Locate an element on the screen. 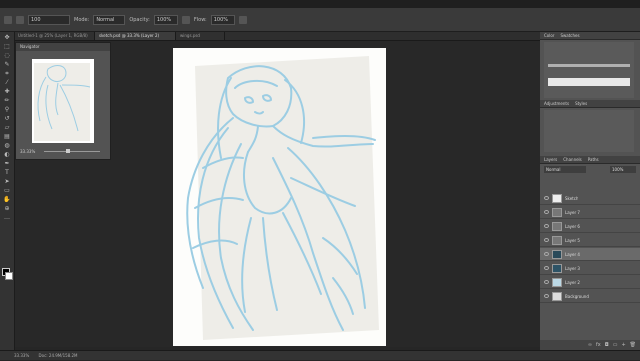 This screenshot has height=361, width=640. airbrush-icon is located at coordinates (242, 19).